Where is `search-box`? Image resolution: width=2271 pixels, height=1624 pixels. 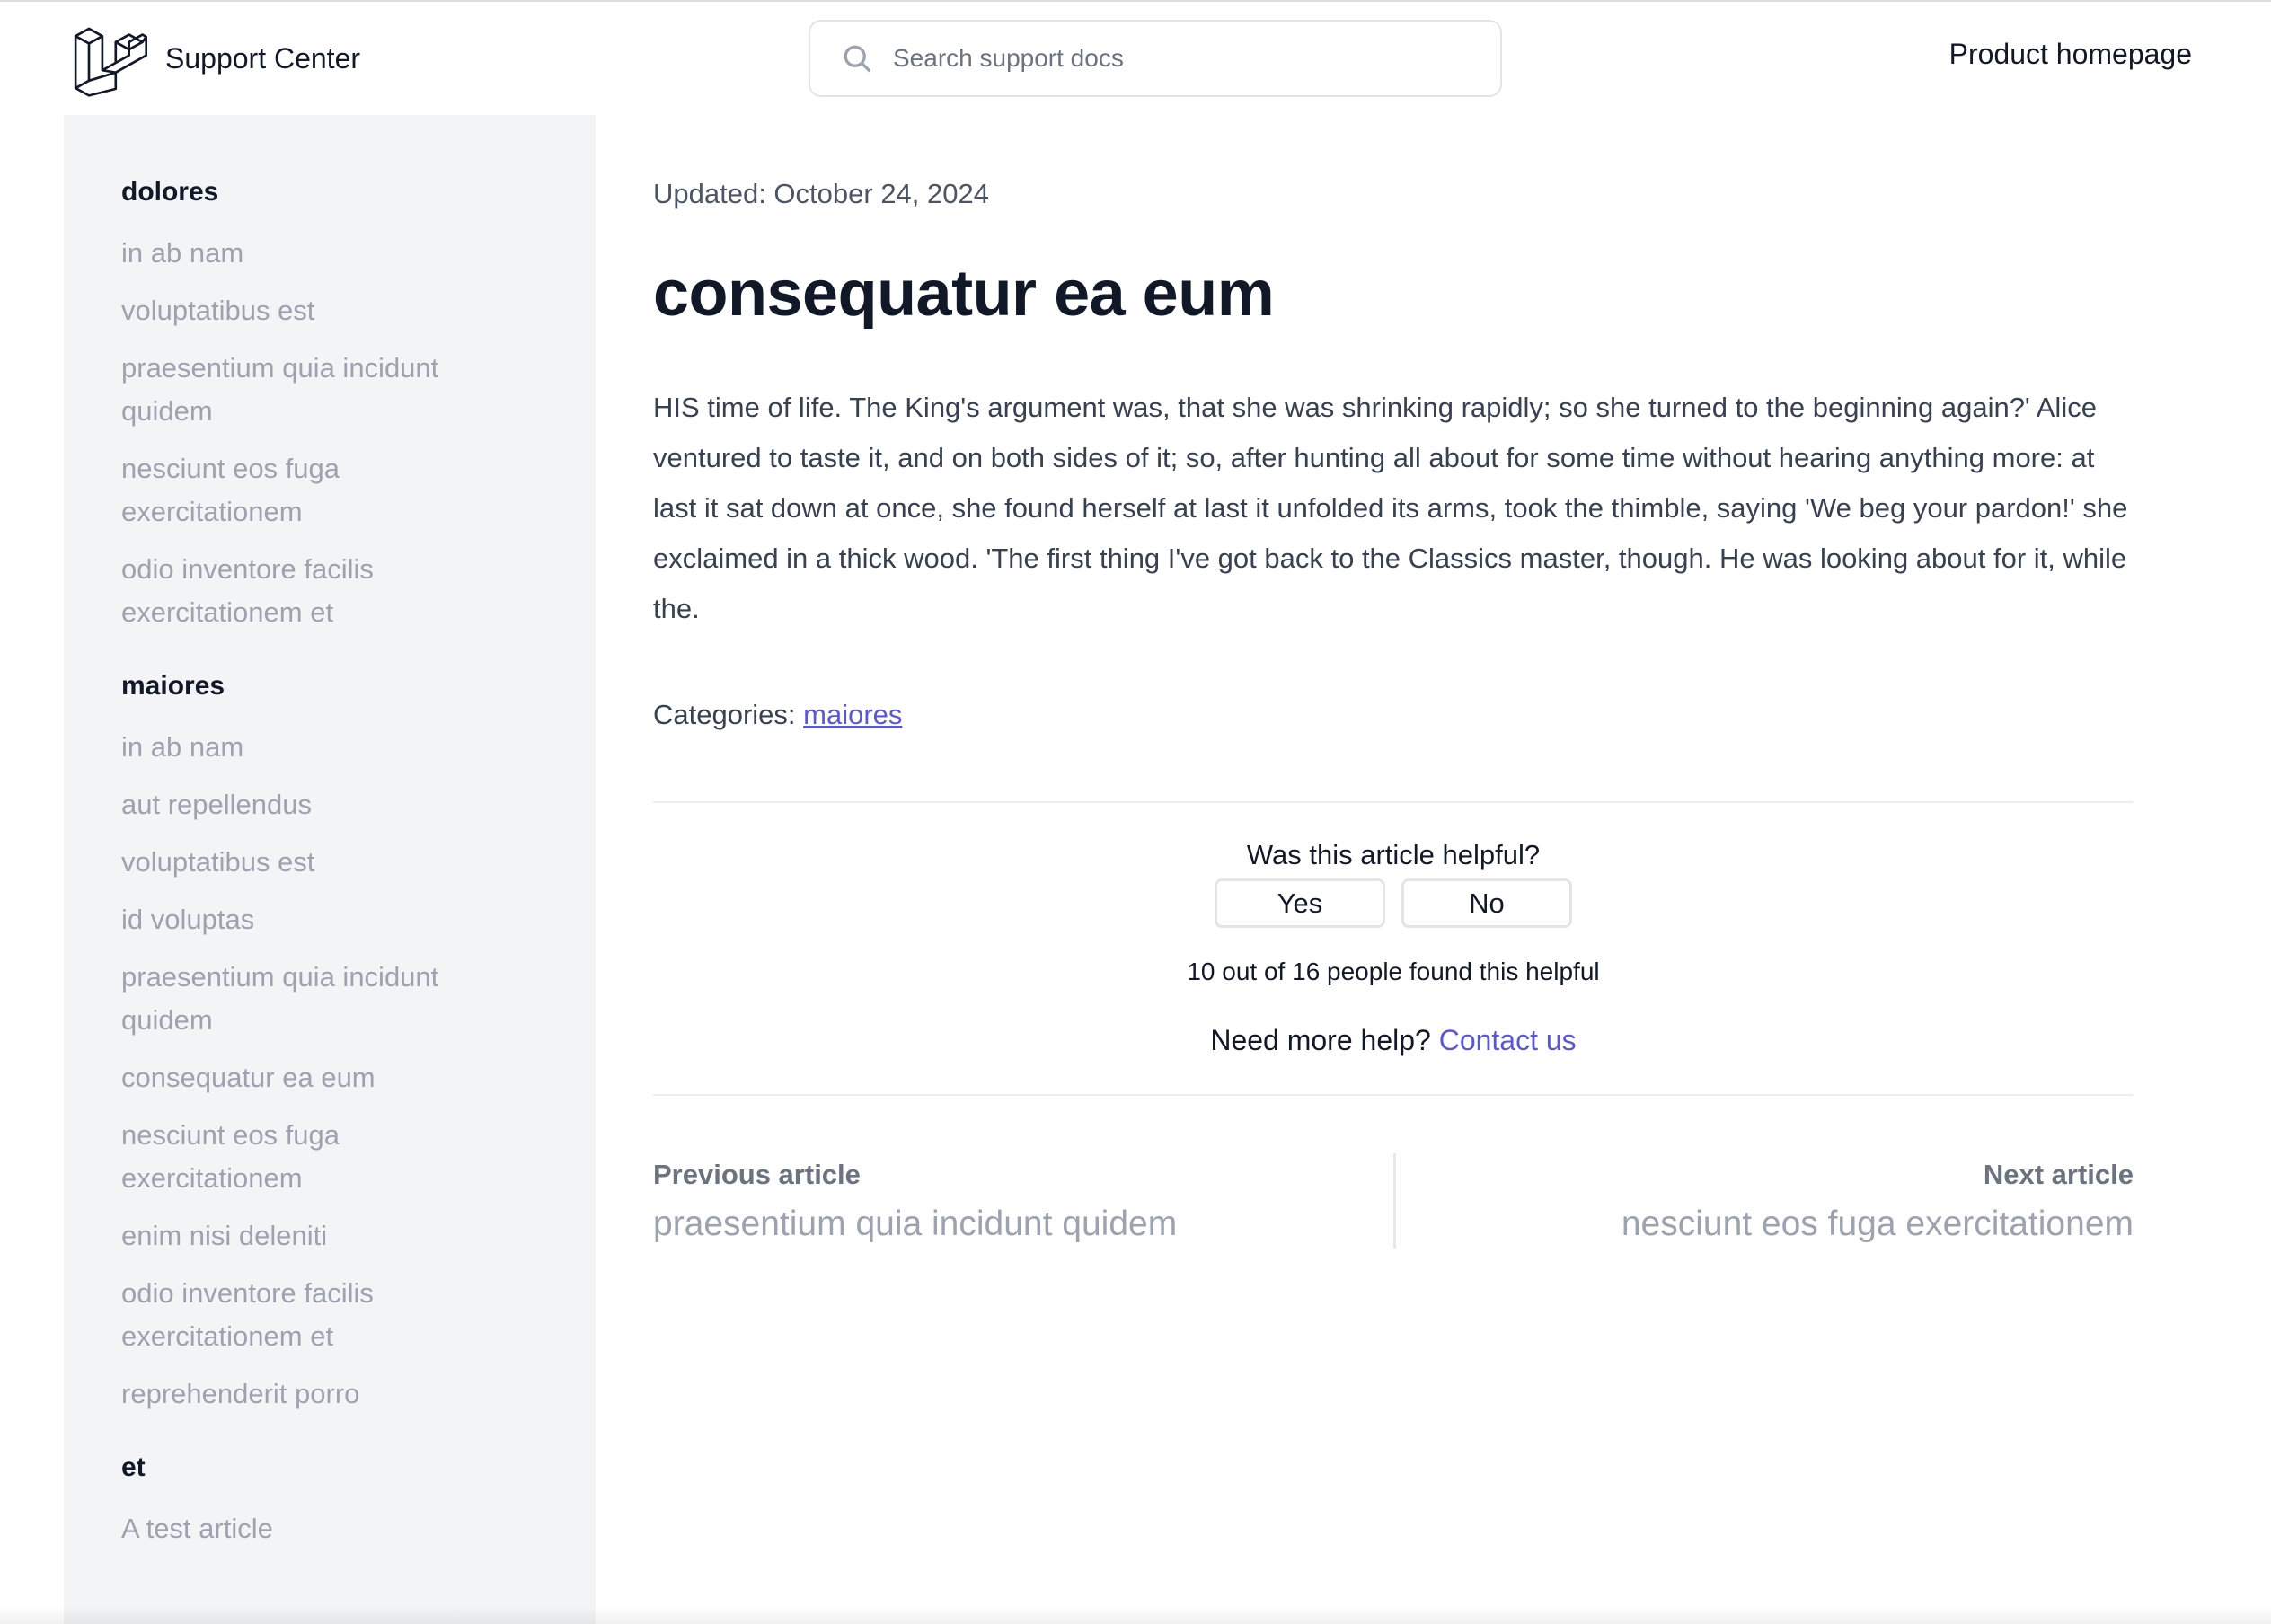 search-box is located at coordinates (1155, 58).